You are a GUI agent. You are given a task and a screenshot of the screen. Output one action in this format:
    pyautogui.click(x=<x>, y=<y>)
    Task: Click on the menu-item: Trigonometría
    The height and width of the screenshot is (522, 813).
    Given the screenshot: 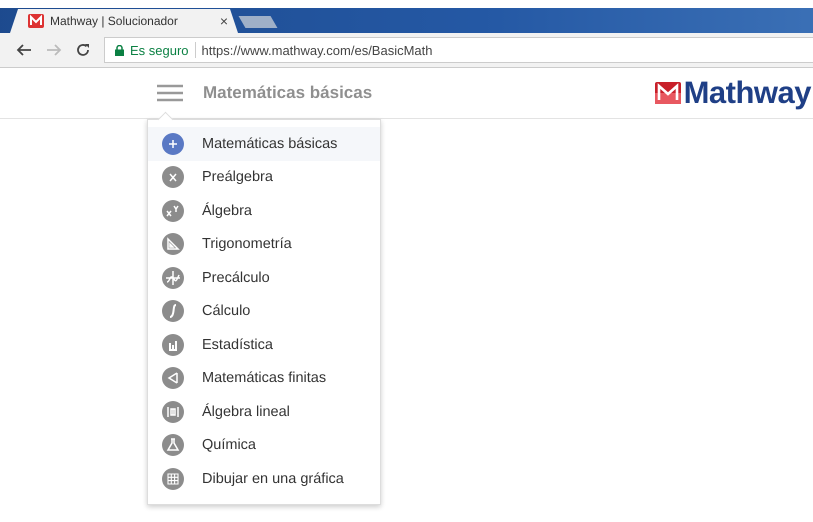 What is the action you would take?
    pyautogui.click(x=264, y=244)
    